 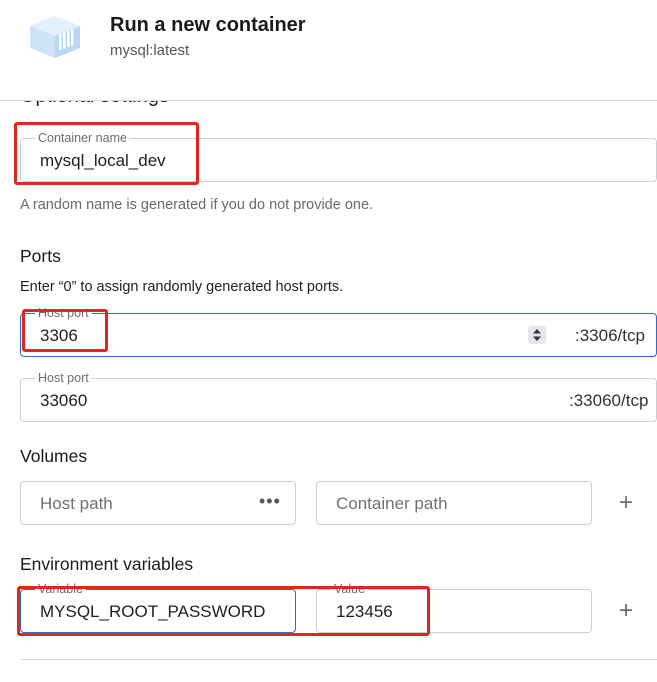 What do you see at coordinates (641, 102) in the screenshot?
I see `chevron-up-icon` at bounding box center [641, 102].